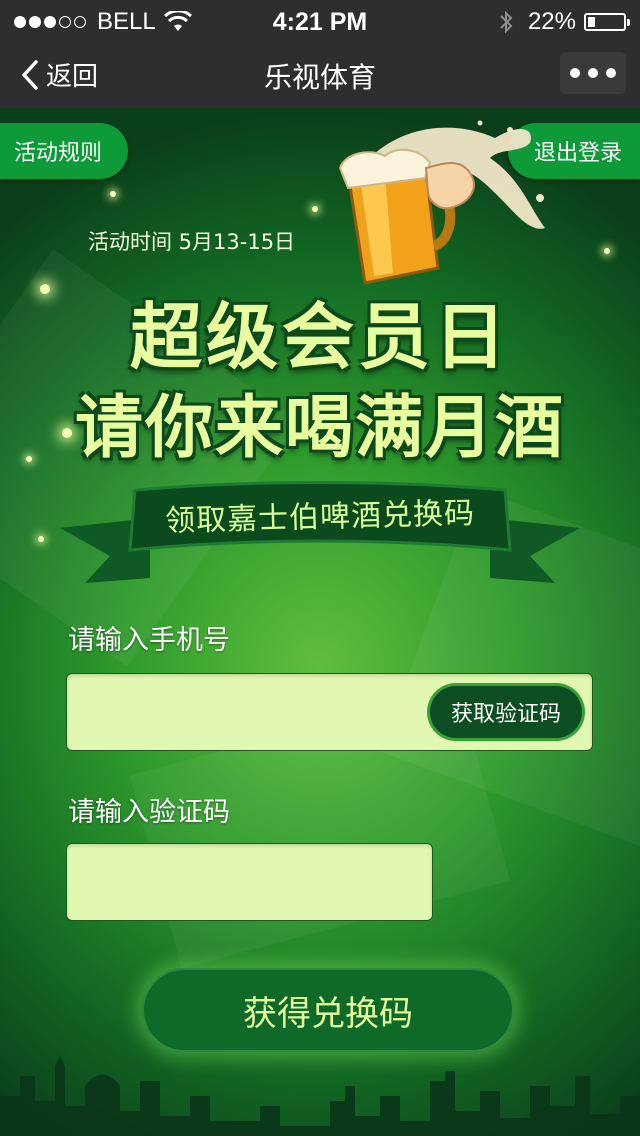 The height and width of the screenshot is (1136, 640). I want to click on phone-field: 获取验证码, so click(329, 712).